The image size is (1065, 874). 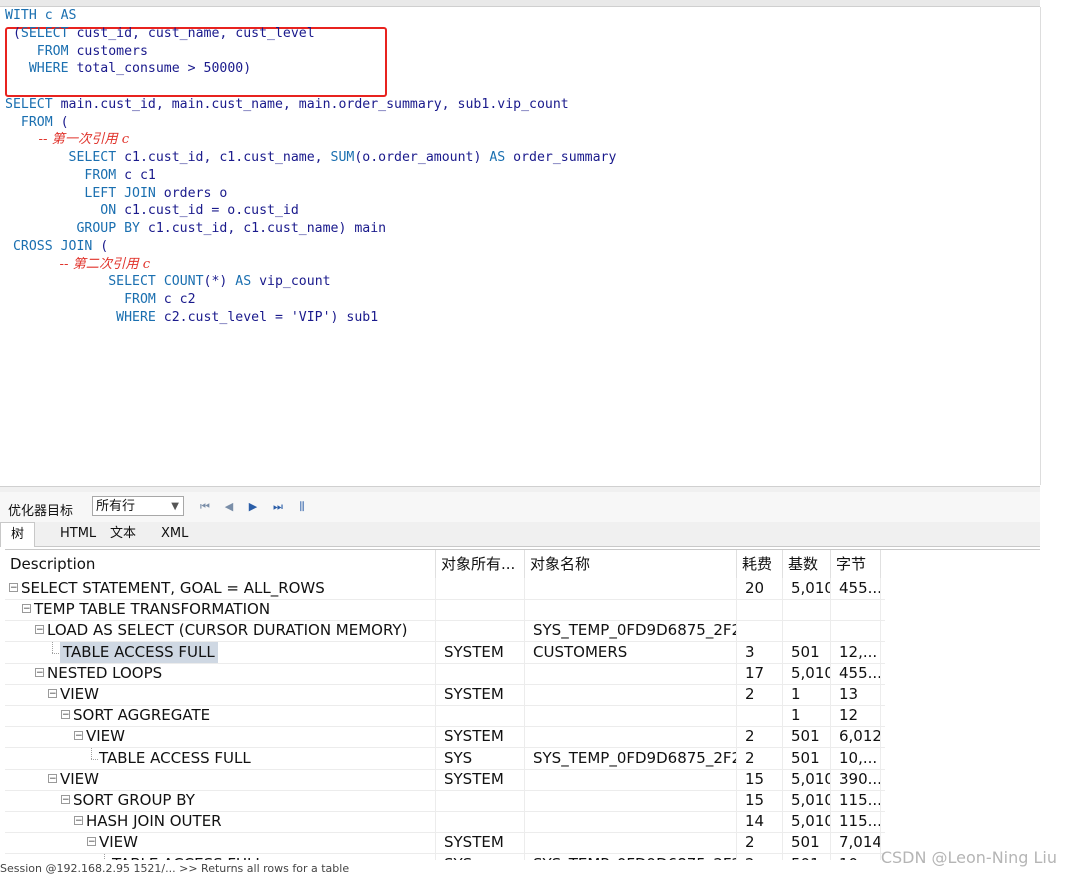 What do you see at coordinates (445, 610) in the screenshot?
I see `table-row: − TEMP TABLE TRANSFORMATION` at bounding box center [445, 610].